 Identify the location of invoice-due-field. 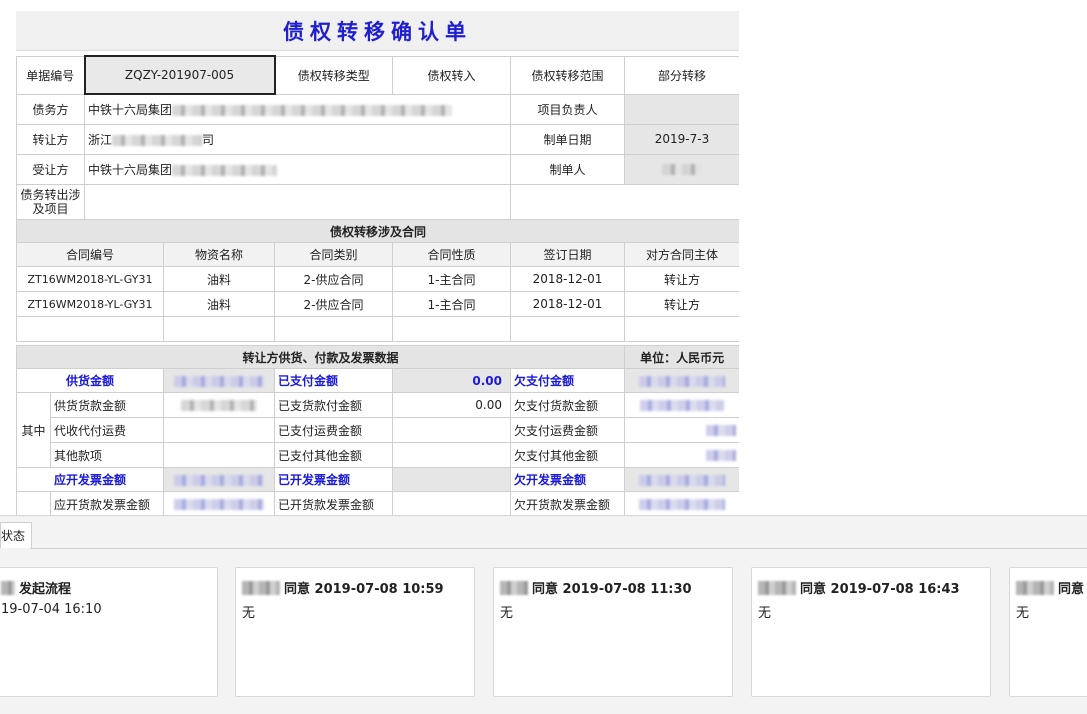
(219, 479).